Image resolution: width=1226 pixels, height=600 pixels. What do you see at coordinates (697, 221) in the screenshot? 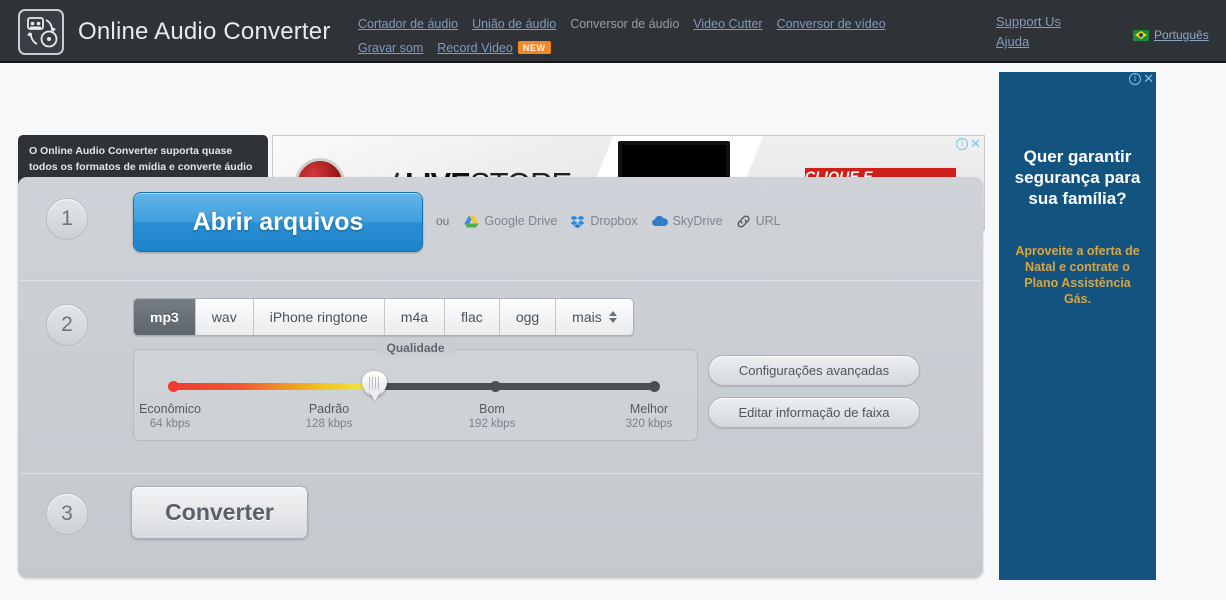
I see `skydrive-label: SkyDrive` at bounding box center [697, 221].